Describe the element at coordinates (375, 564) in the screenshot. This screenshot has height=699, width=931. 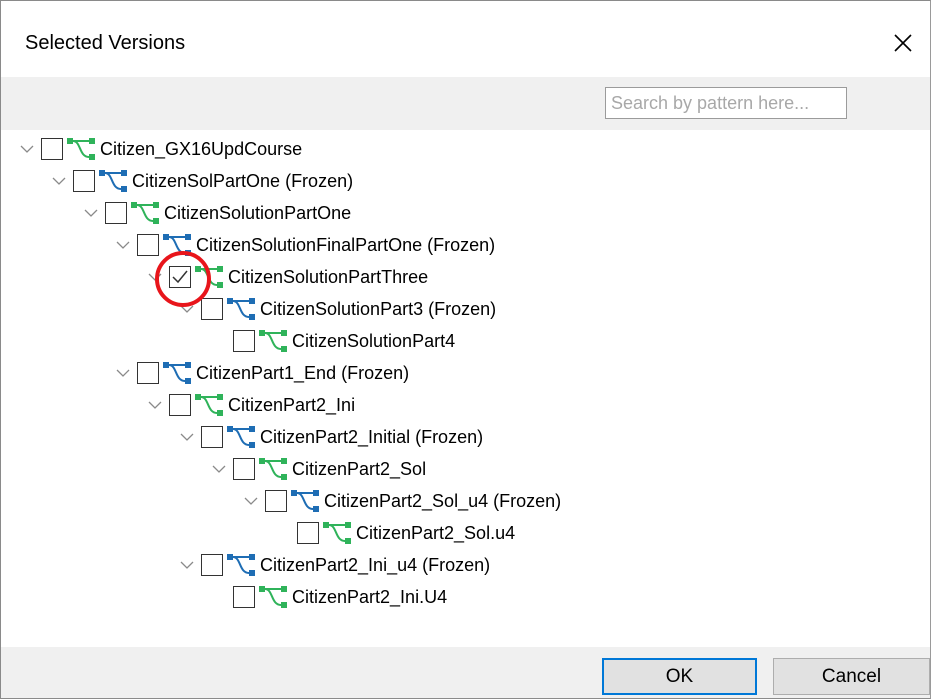
I see `tree-item-label: CitizenPart2_Ini_u4 (Frozen)` at that location.